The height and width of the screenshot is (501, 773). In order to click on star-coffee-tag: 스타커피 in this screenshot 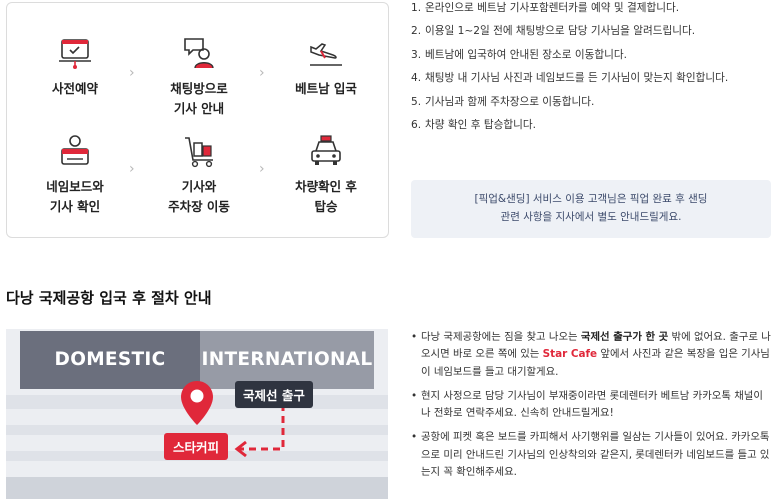, I will do `click(196, 446)`.